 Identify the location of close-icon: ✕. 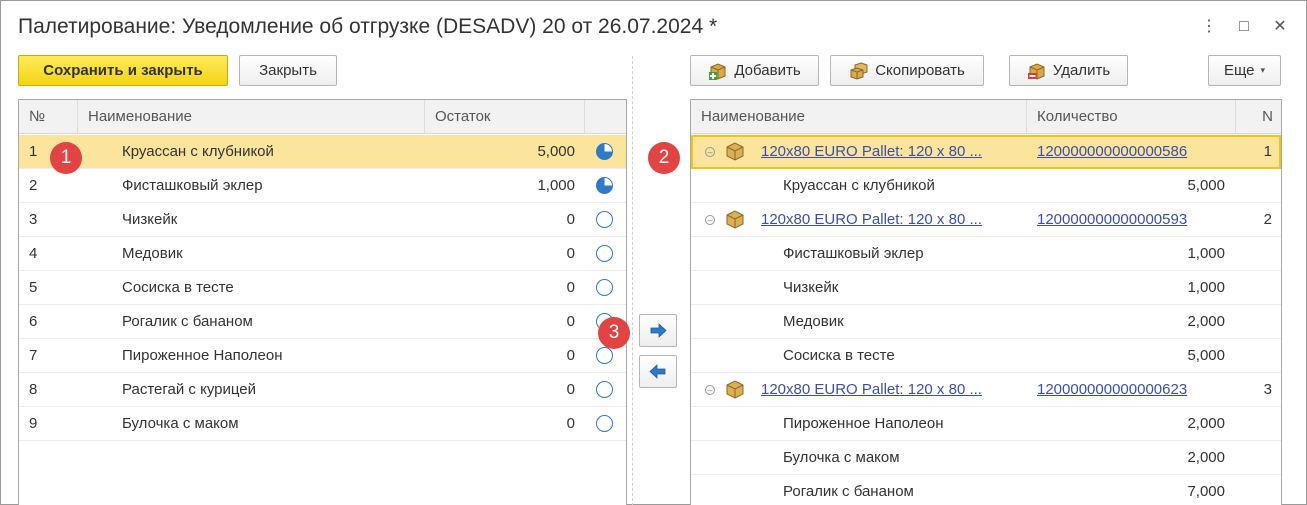
(1280, 27).